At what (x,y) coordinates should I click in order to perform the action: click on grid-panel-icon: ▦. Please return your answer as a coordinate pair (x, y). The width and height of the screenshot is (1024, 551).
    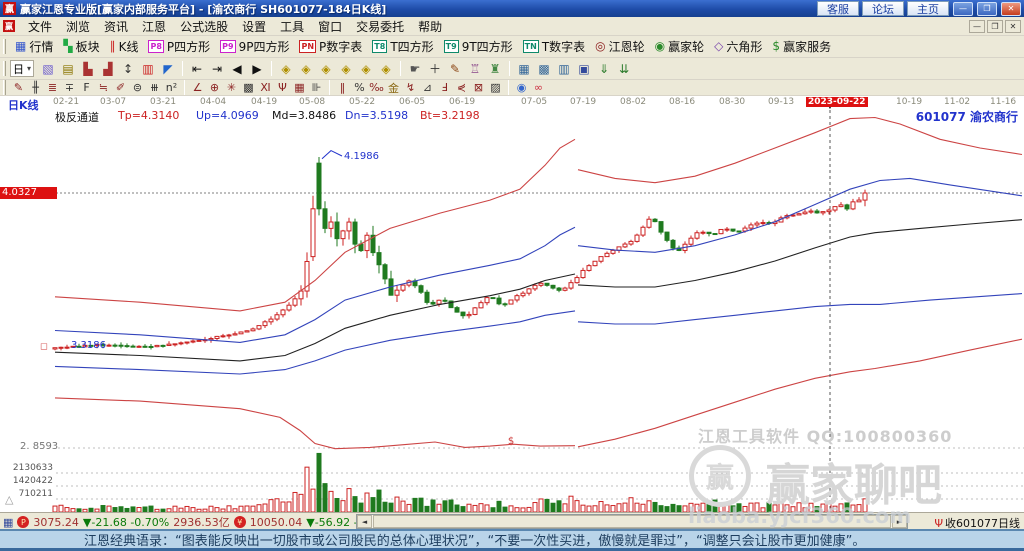
    Looking at the image, I should click on (299, 88).